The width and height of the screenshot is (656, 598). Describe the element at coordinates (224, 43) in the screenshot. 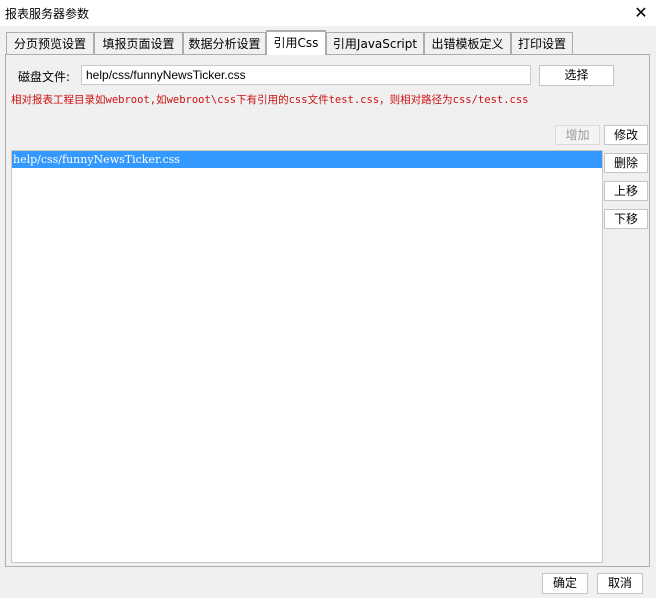

I see `tab-data-analysis: 数据分析设置` at that location.